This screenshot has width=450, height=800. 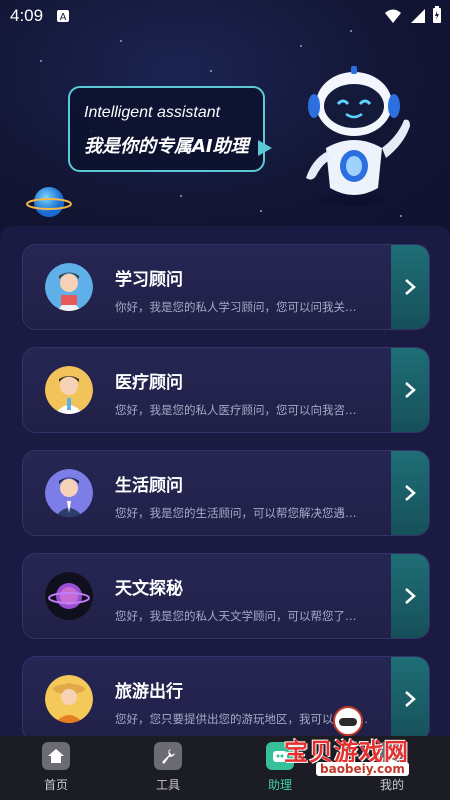 I want to click on planet-avatar-icon, so click(x=69, y=596).